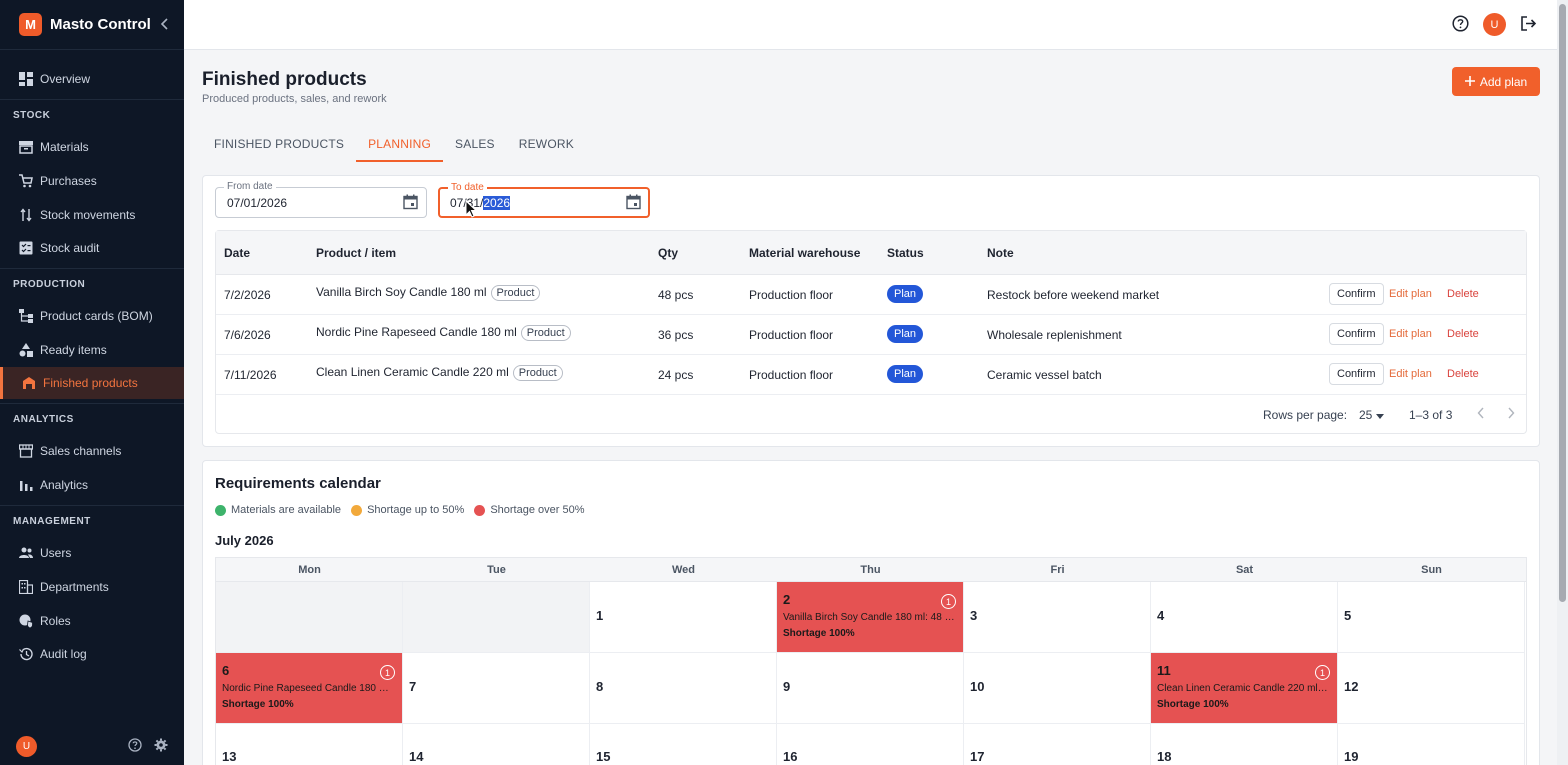 This screenshot has width=1568, height=765. I want to click on calendar-day: 12, so click(1431, 688).